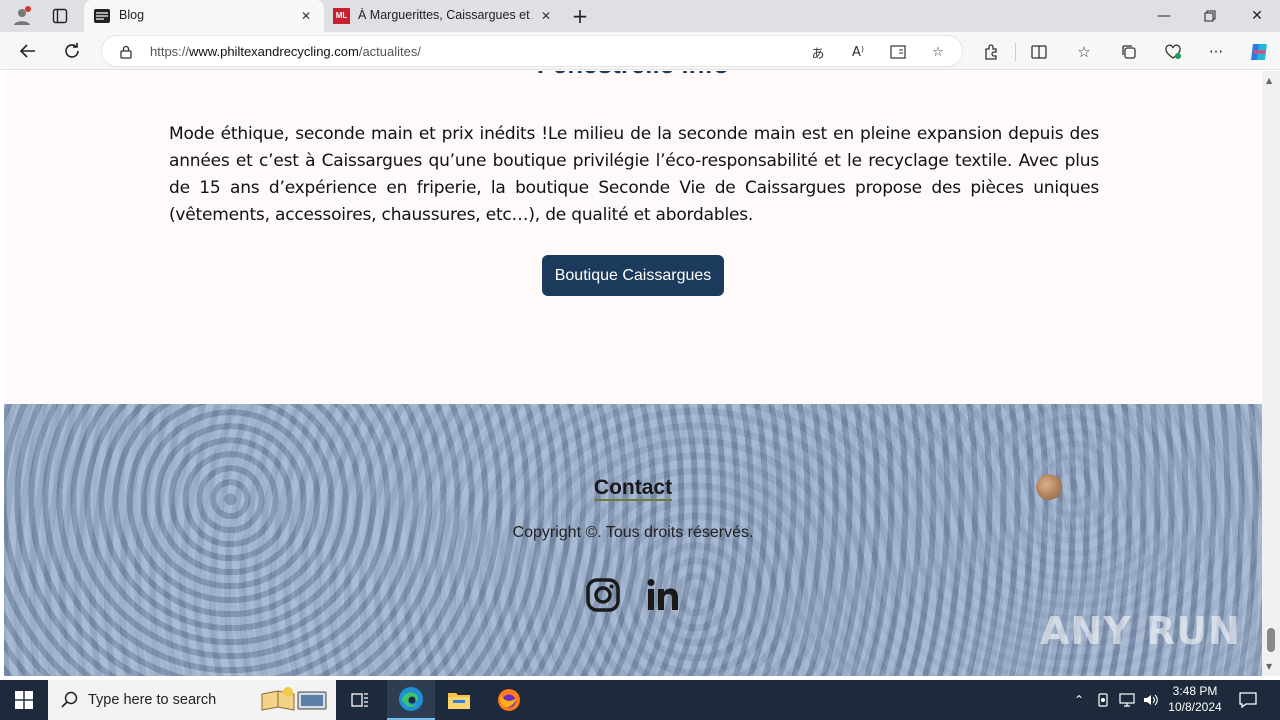 The width and height of the screenshot is (1280, 720). Describe the element at coordinates (1216, 52) in the screenshot. I see `more-options-icon: ···` at that location.